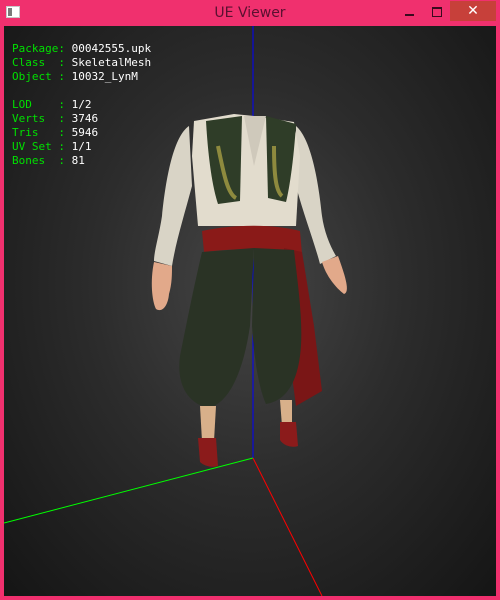 Image resolution: width=500 pixels, height=600 pixels. Describe the element at coordinates (111, 62) in the screenshot. I see `info-class-value: SkeletalMesh` at that location.